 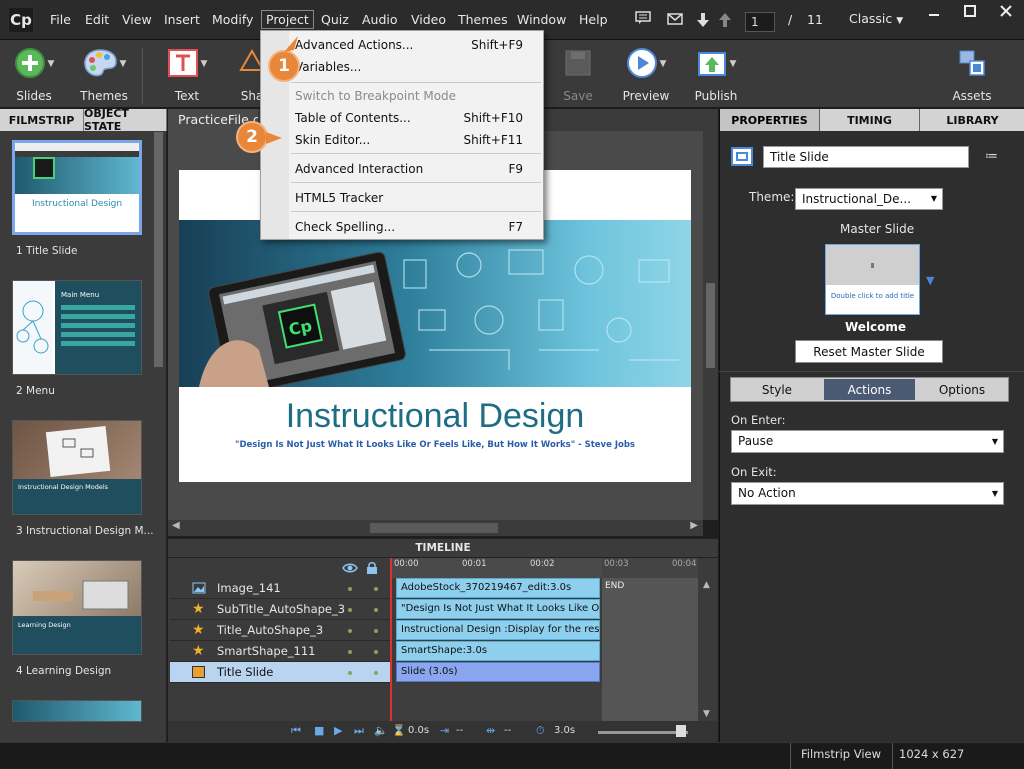 What do you see at coordinates (725, 22) in the screenshot?
I see `arrow-up-icon` at bounding box center [725, 22].